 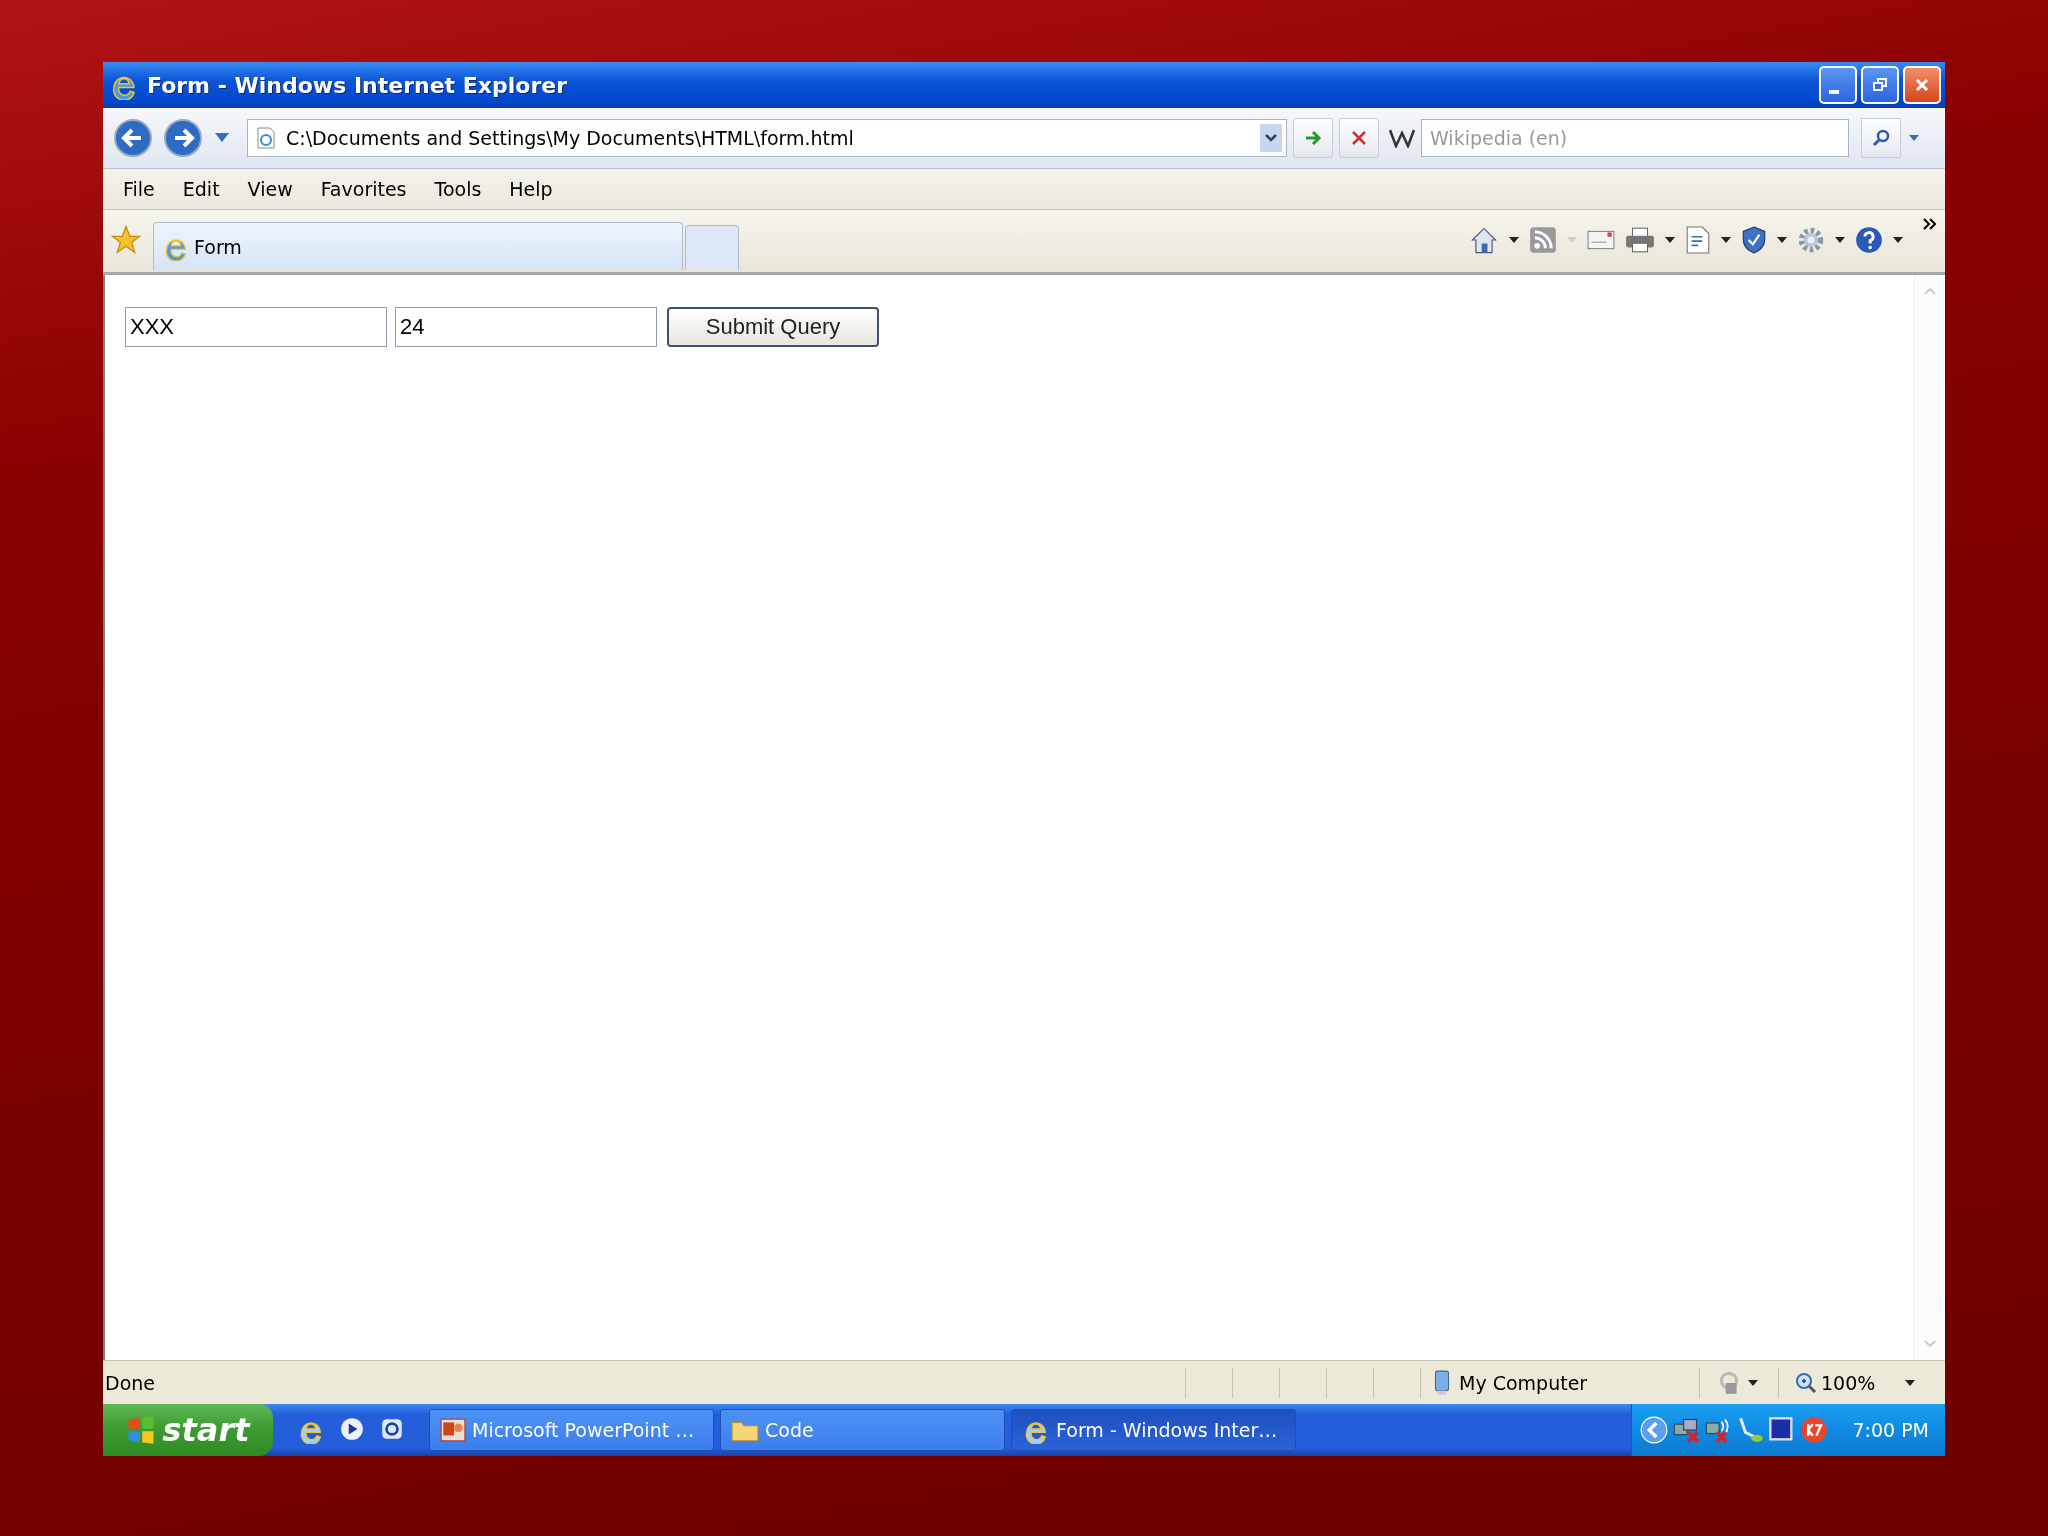 What do you see at coordinates (270, 189) in the screenshot?
I see `menu-item: View` at bounding box center [270, 189].